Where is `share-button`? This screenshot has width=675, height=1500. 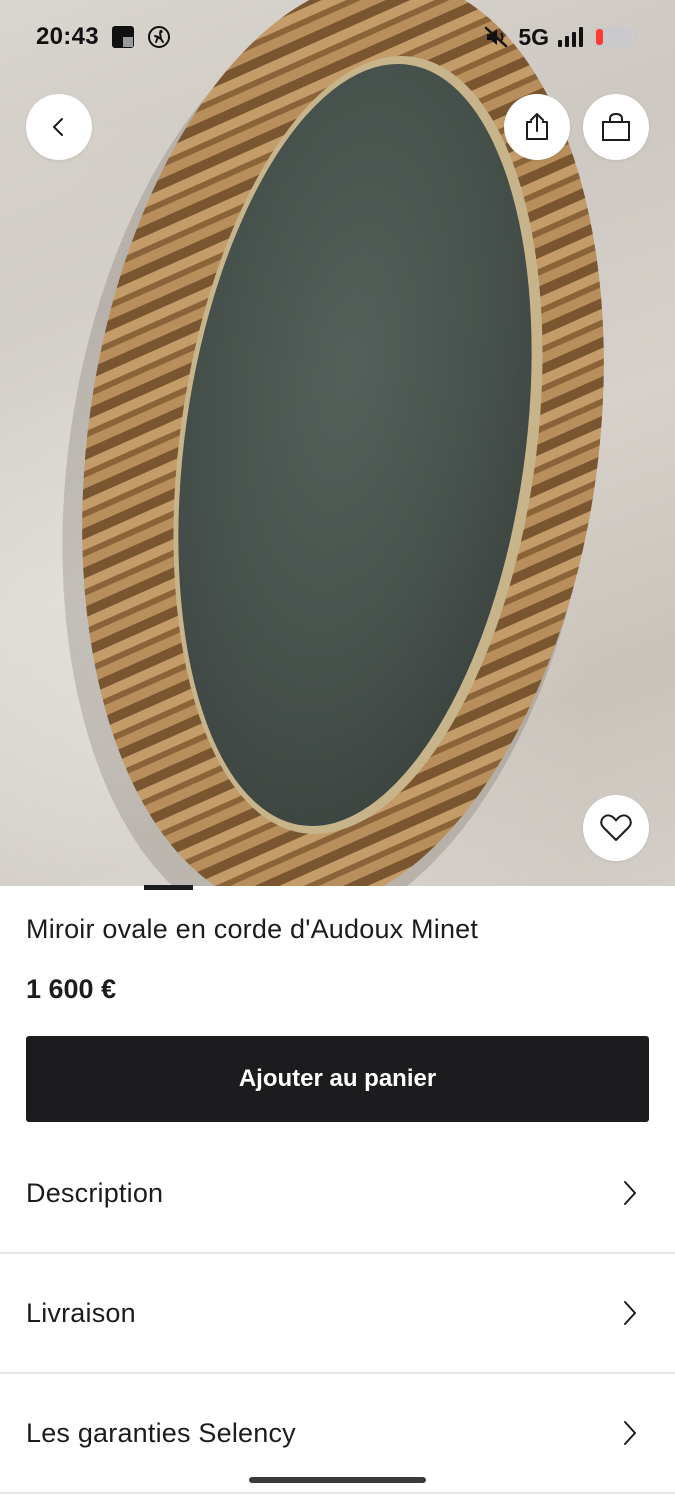
share-button is located at coordinates (537, 127).